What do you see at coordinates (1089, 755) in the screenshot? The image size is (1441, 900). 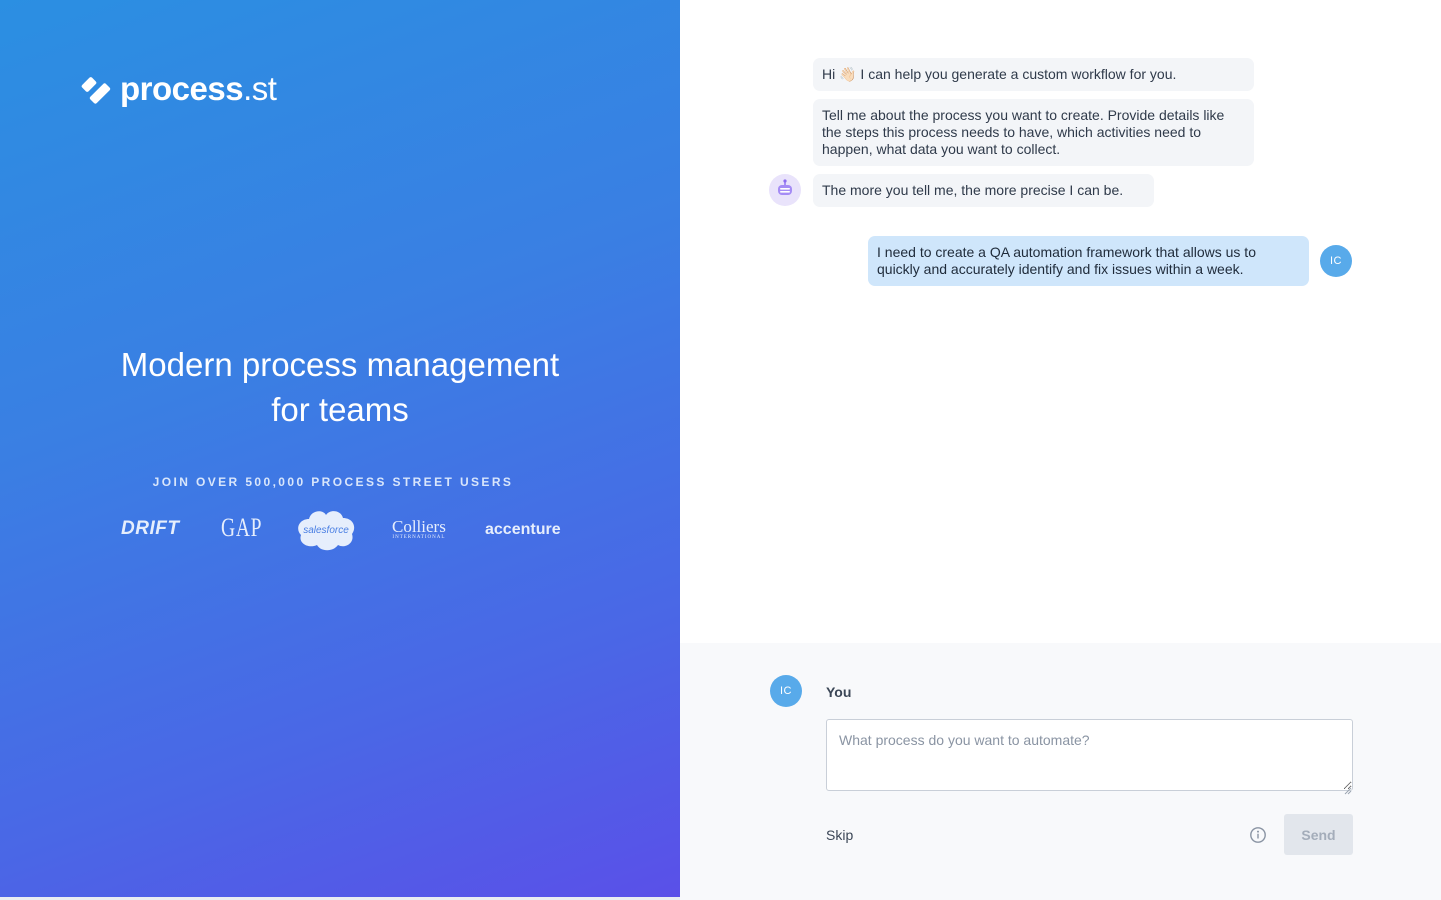 I see `process-description-input` at bounding box center [1089, 755].